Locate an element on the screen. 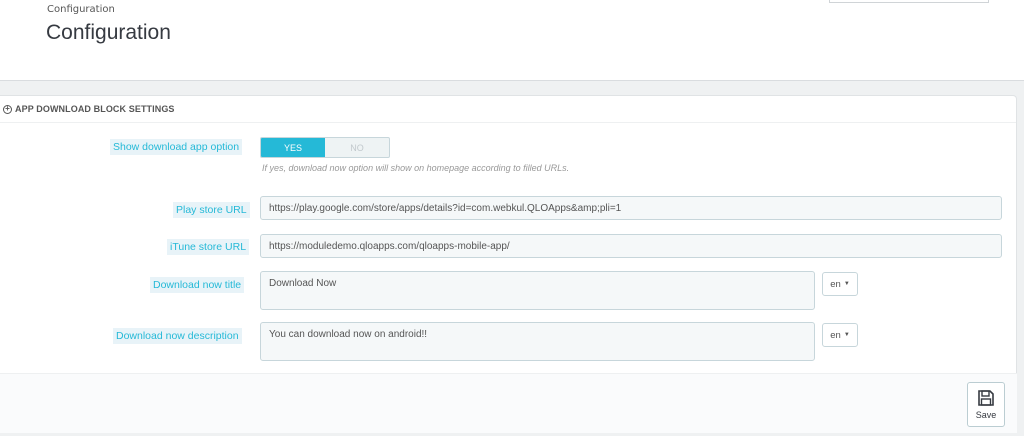  play-store-label: Play store URL is located at coordinates (211, 210).